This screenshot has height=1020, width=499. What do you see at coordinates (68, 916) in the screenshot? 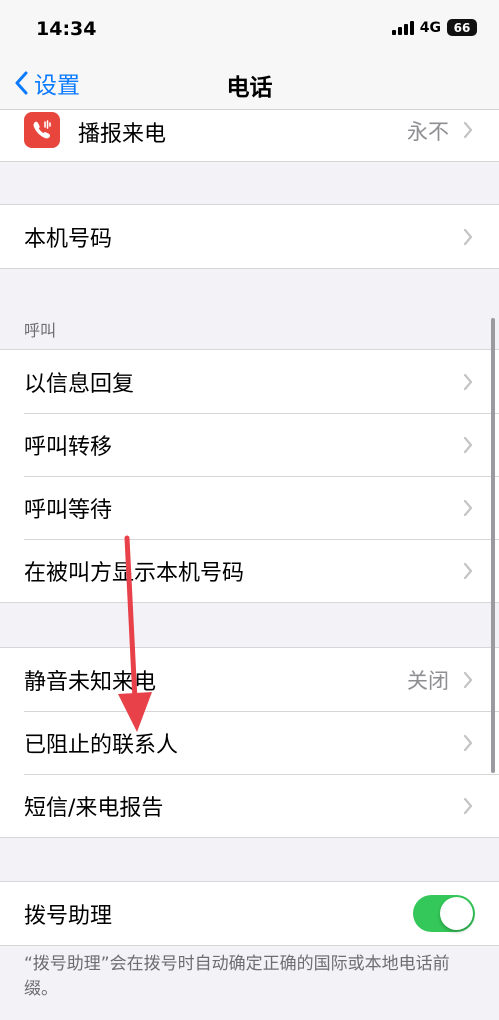
I see `dial-assist-label: 拨号助理` at bounding box center [68, 916].